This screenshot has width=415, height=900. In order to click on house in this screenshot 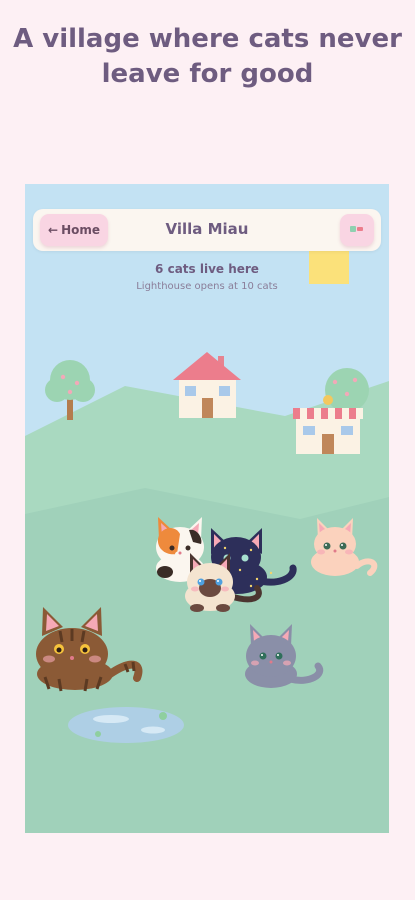, I will do `click(207, 385)`.